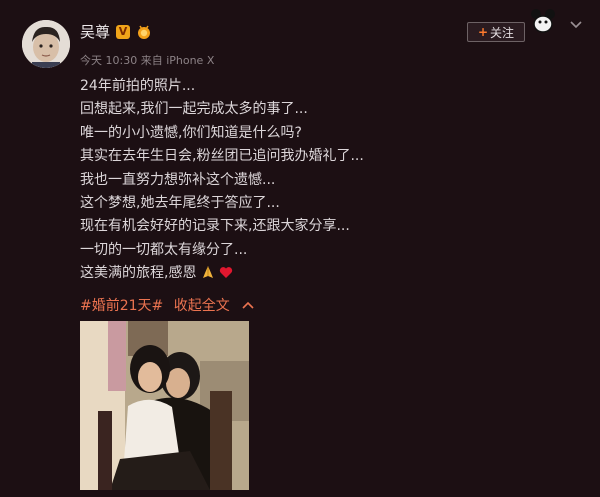  I want to click on plus-icon: +, so click(483, 32).